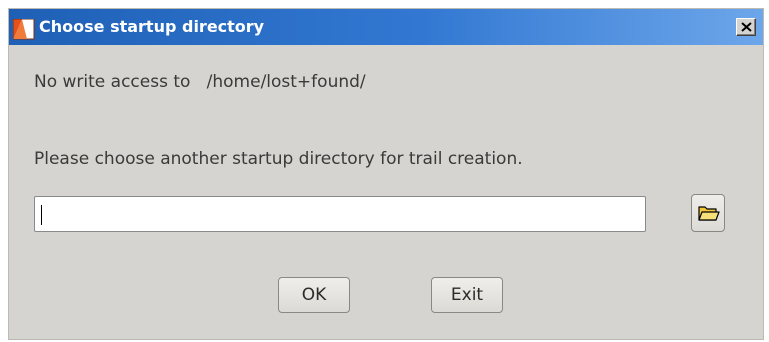 Image resolution: width=769 pixels, height=342 pixels. I want to click on exit-button: Exit, so click(467, 295).